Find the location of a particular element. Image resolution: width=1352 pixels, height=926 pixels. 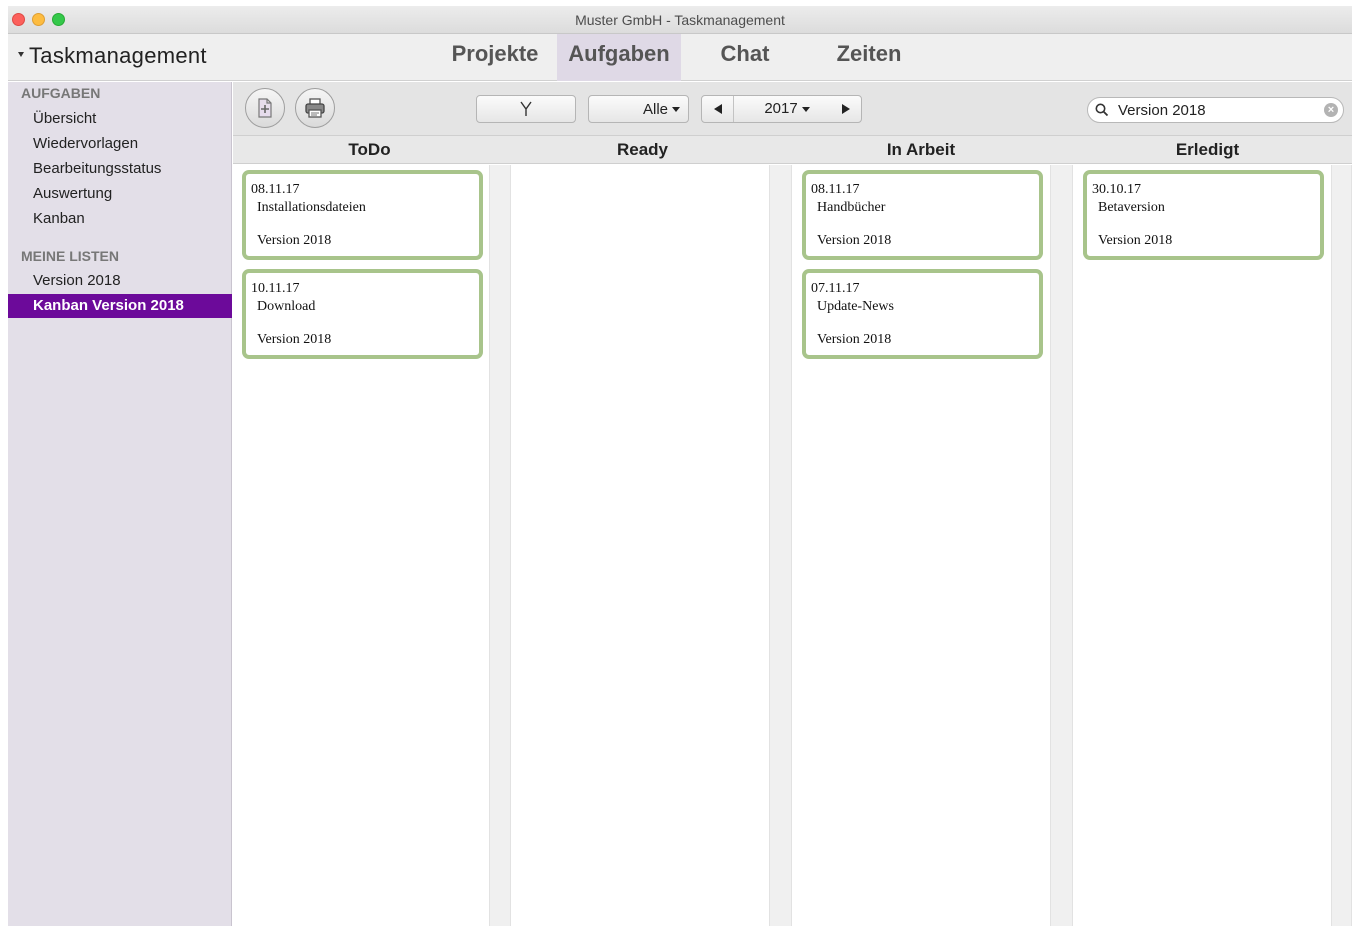

arrow-left-icon is located at coordinates (717, 109).